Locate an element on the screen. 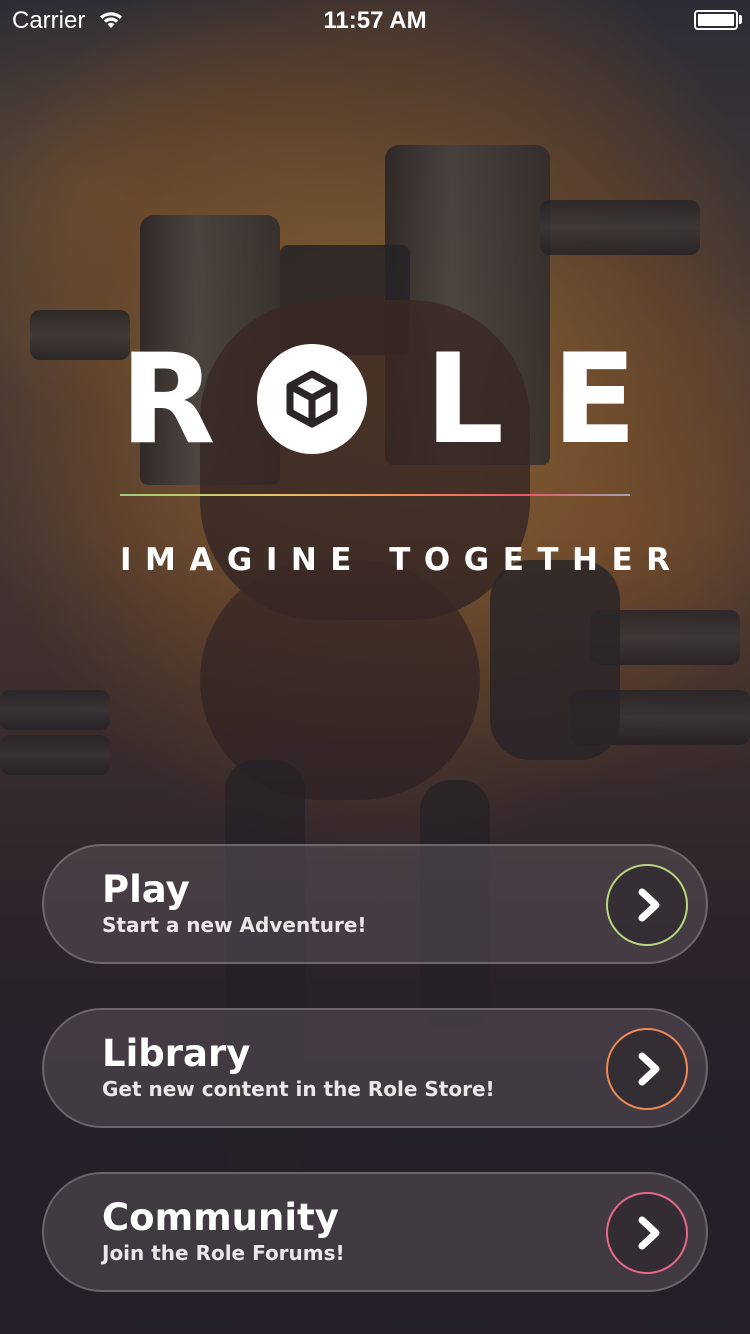  logo-letter-r: R is located at coordinates (168, 400).